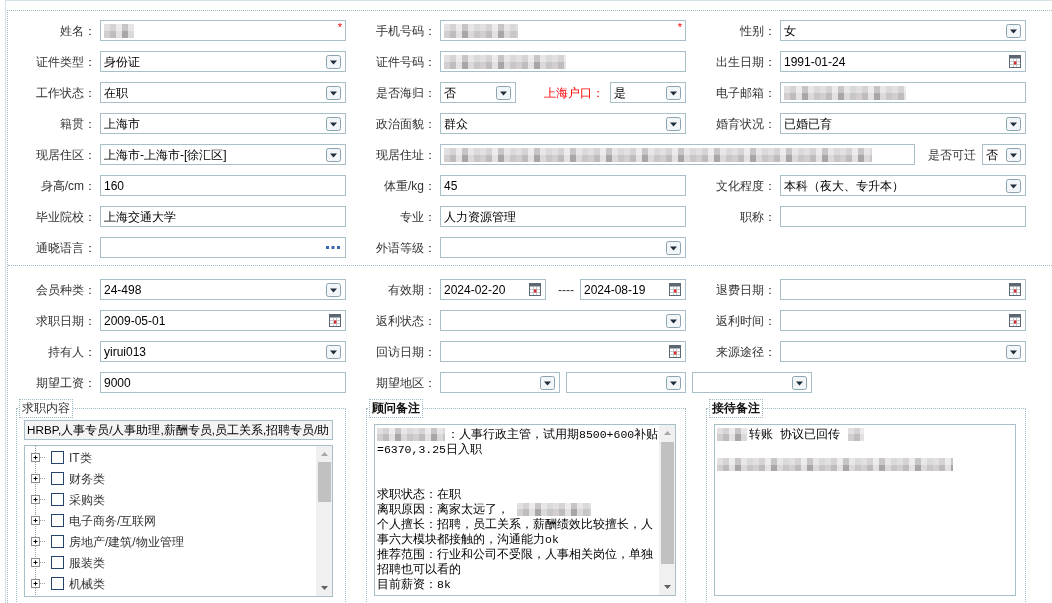 The width and height of the screenshot is (1052, 603). What do you see at coordinates (78, 30) in the screenshot?
I see `field-label: 姓名：` at bounding box center [78, 30].